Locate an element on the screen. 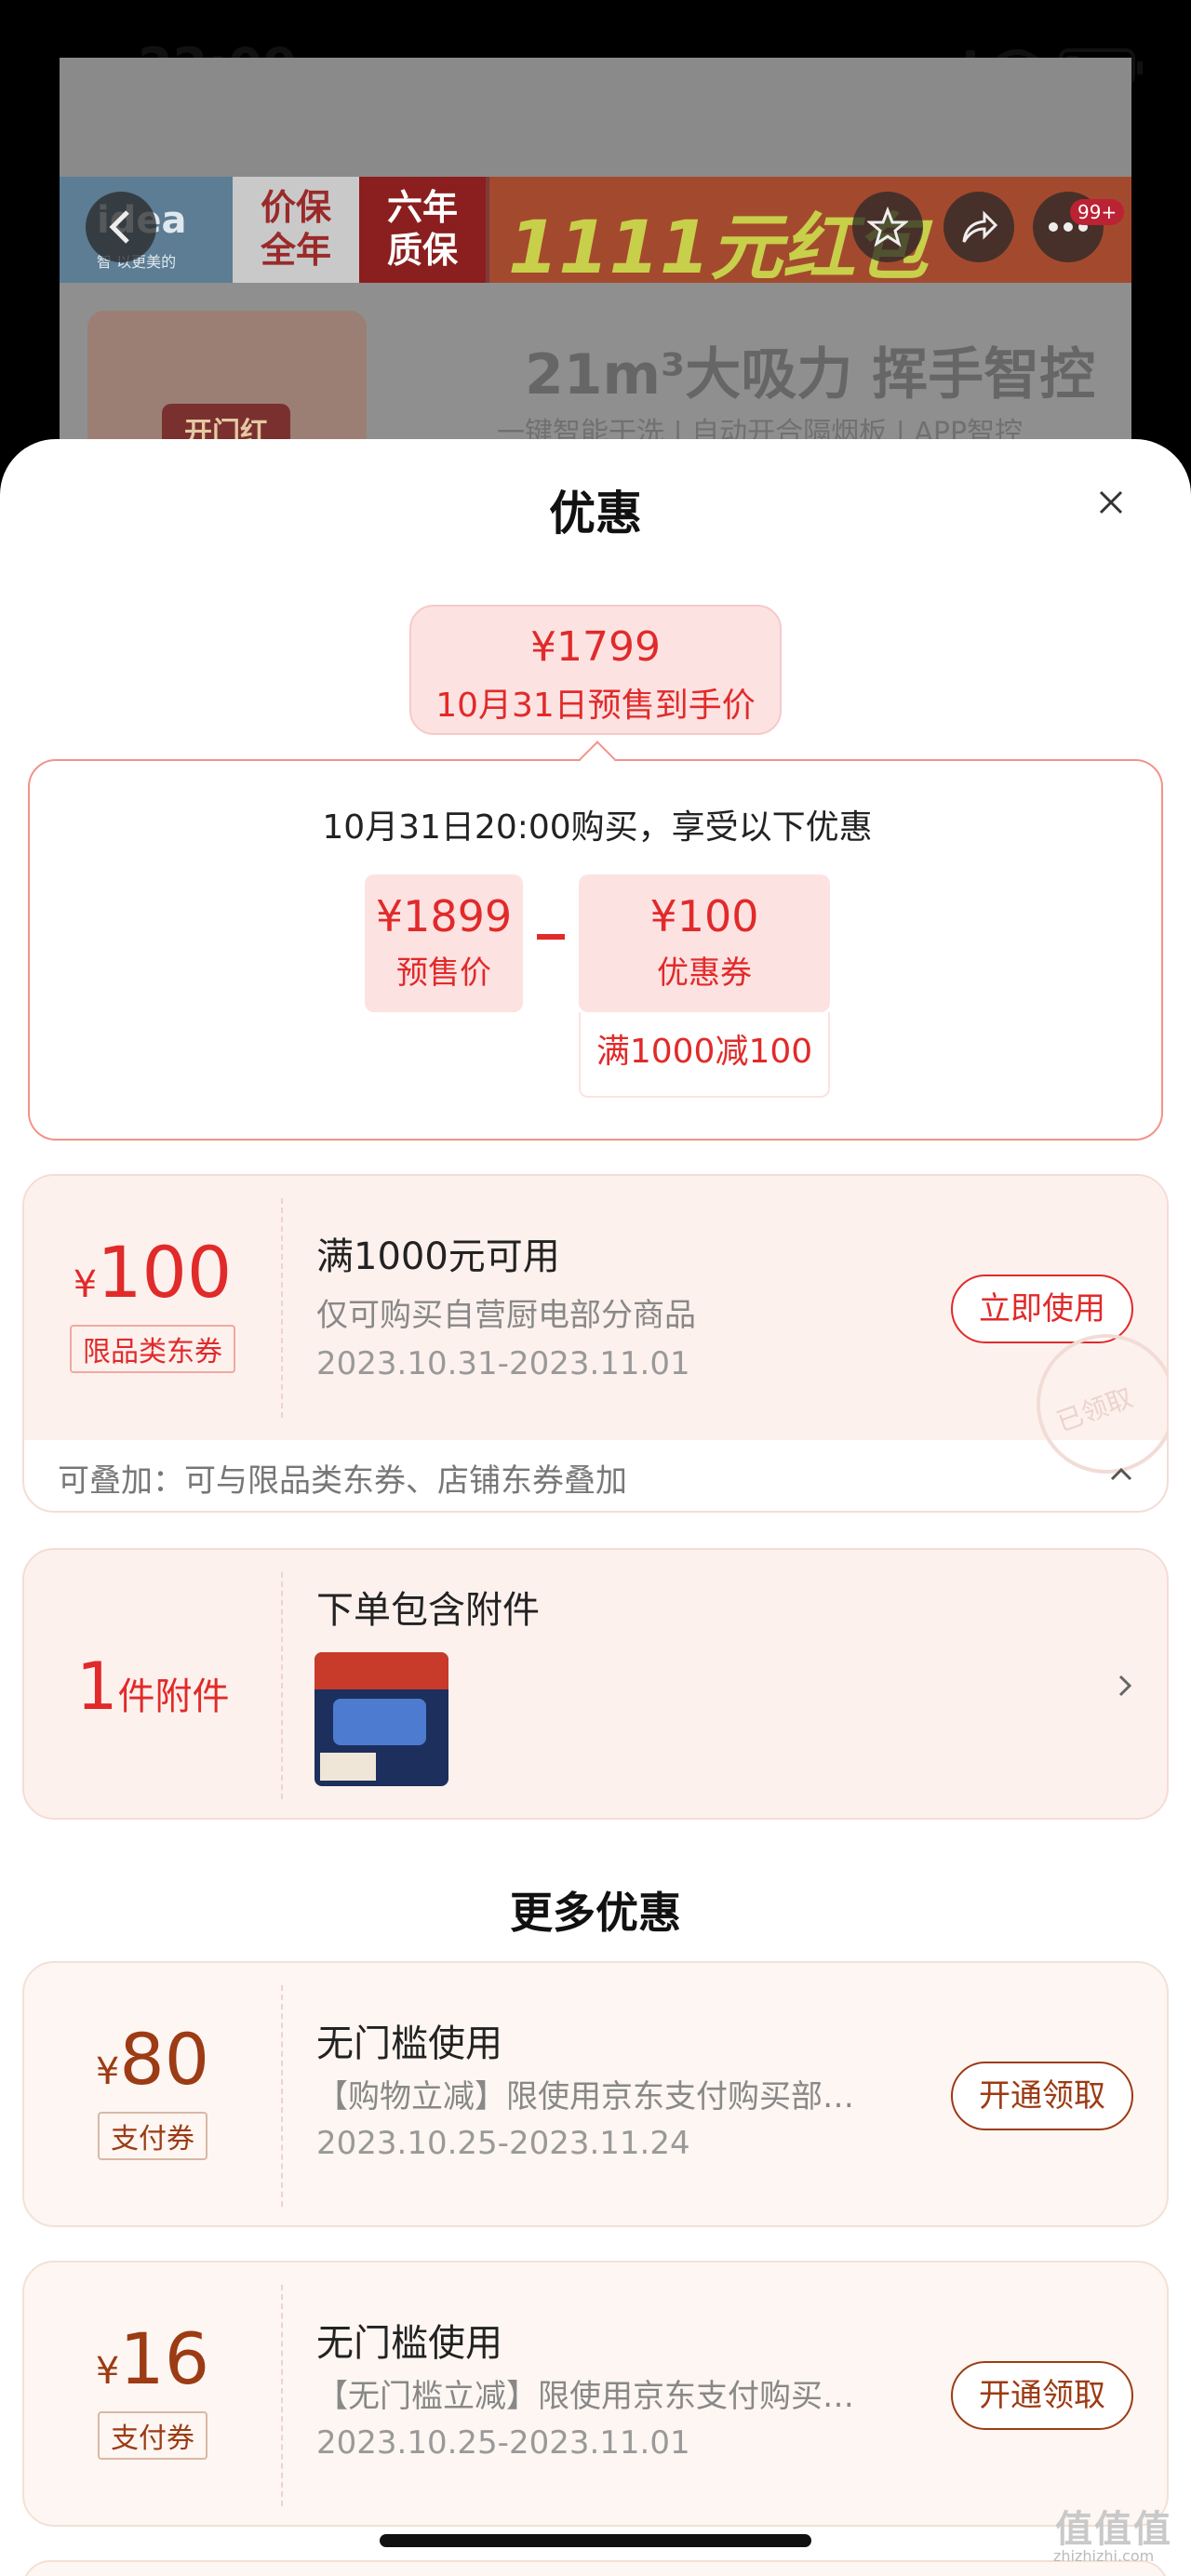 This screenshot has height=2576, width=1191. coupon-amount: ¥80 is located at coordinates (152, 2059).